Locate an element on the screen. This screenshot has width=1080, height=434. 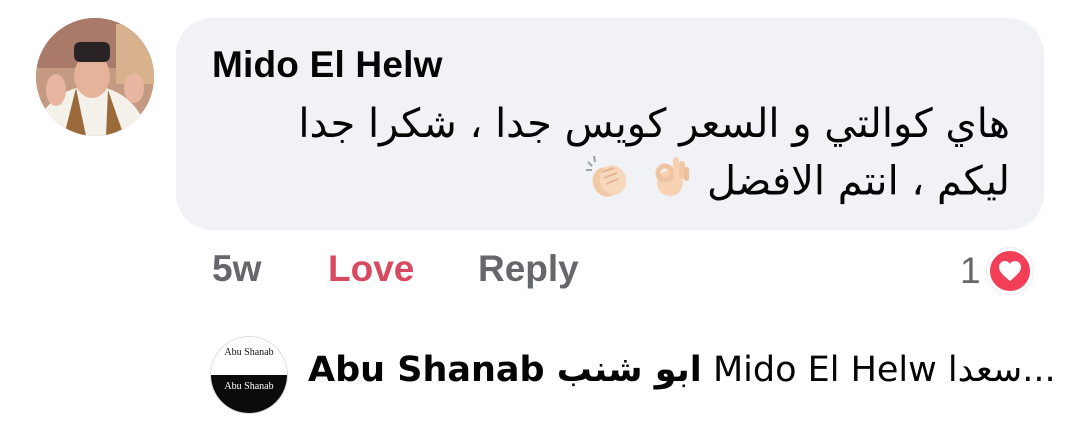
clapping-hands-icon is located at coordinates (608, 183).